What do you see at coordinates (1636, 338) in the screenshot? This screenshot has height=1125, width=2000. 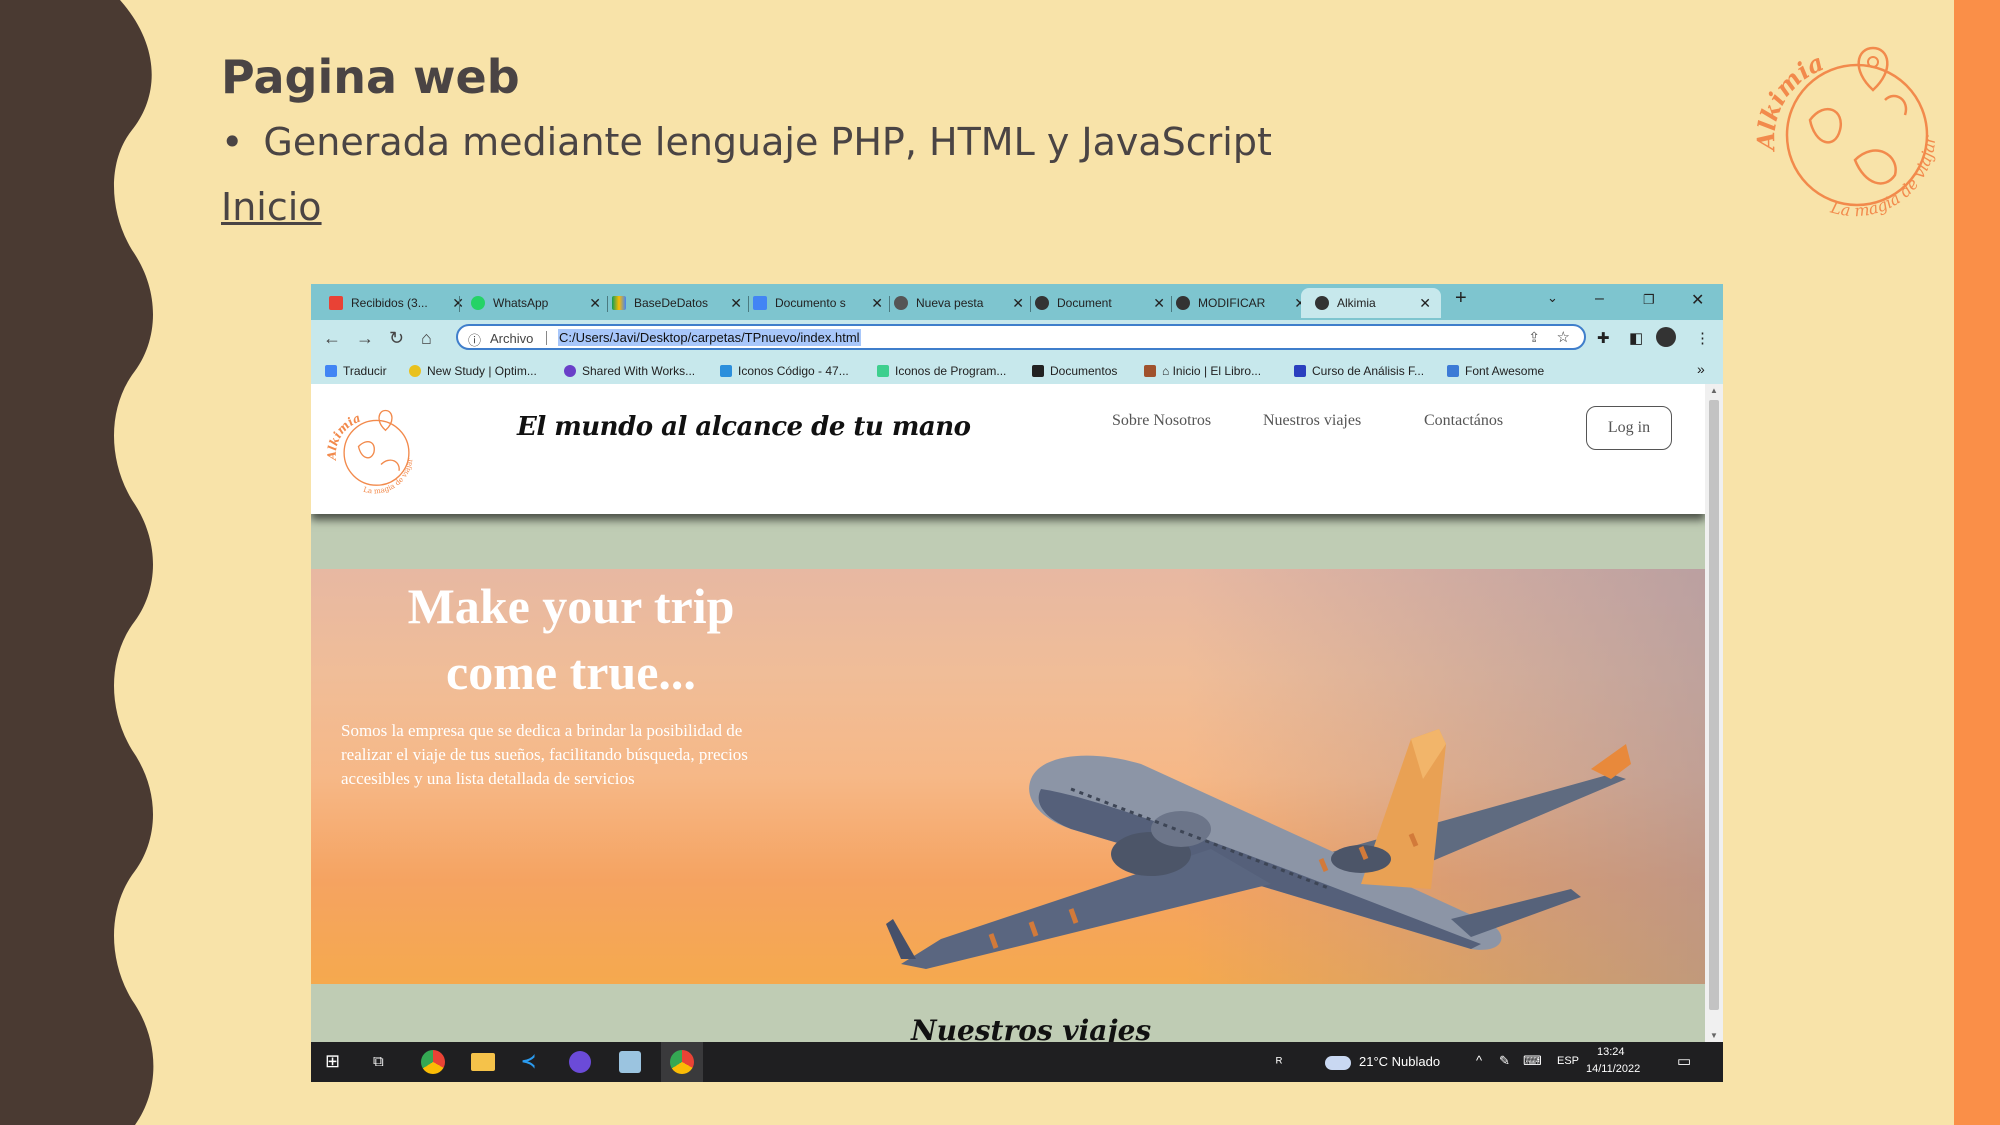 I see `sidepanel-icon: ◧` at bounding box center [1636, 338].